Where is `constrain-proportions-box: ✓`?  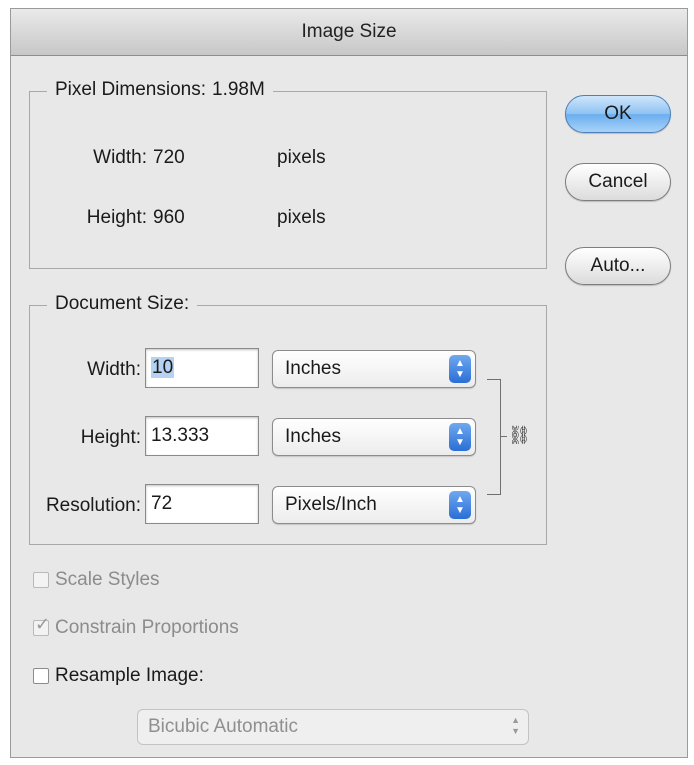
constrain-proportions-box: ✓ is located at coordinates (41, 625).